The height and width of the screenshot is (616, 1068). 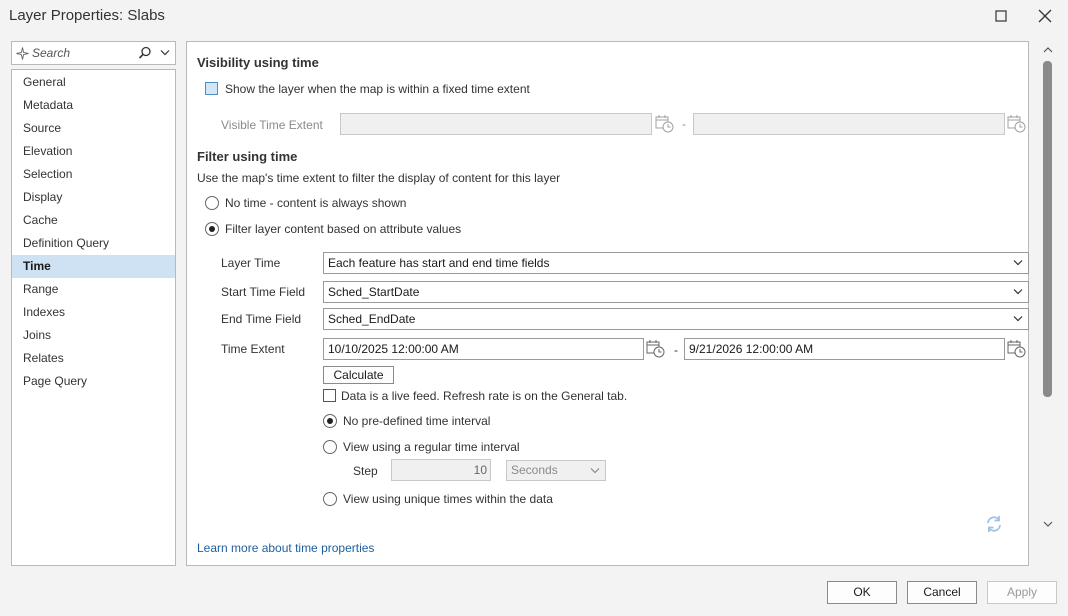 I want to click on live-feed-checkbox, so click(x=329, y=395).